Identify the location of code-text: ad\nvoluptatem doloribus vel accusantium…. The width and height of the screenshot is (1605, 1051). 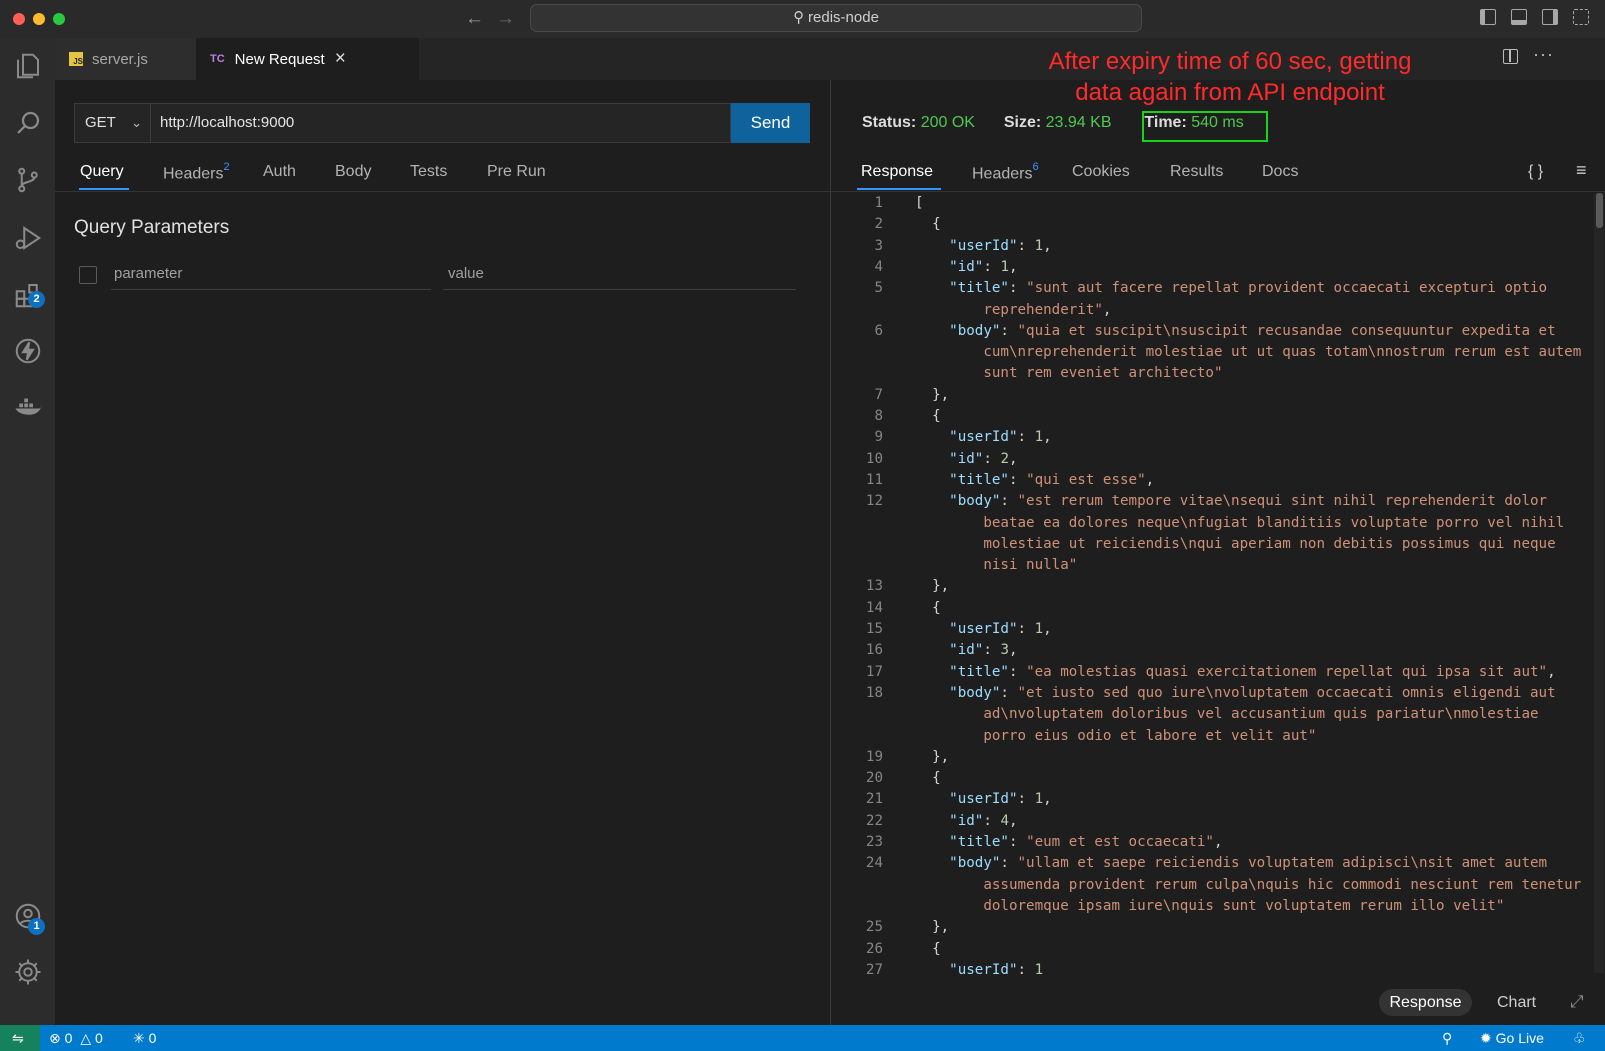
(1227, 714).